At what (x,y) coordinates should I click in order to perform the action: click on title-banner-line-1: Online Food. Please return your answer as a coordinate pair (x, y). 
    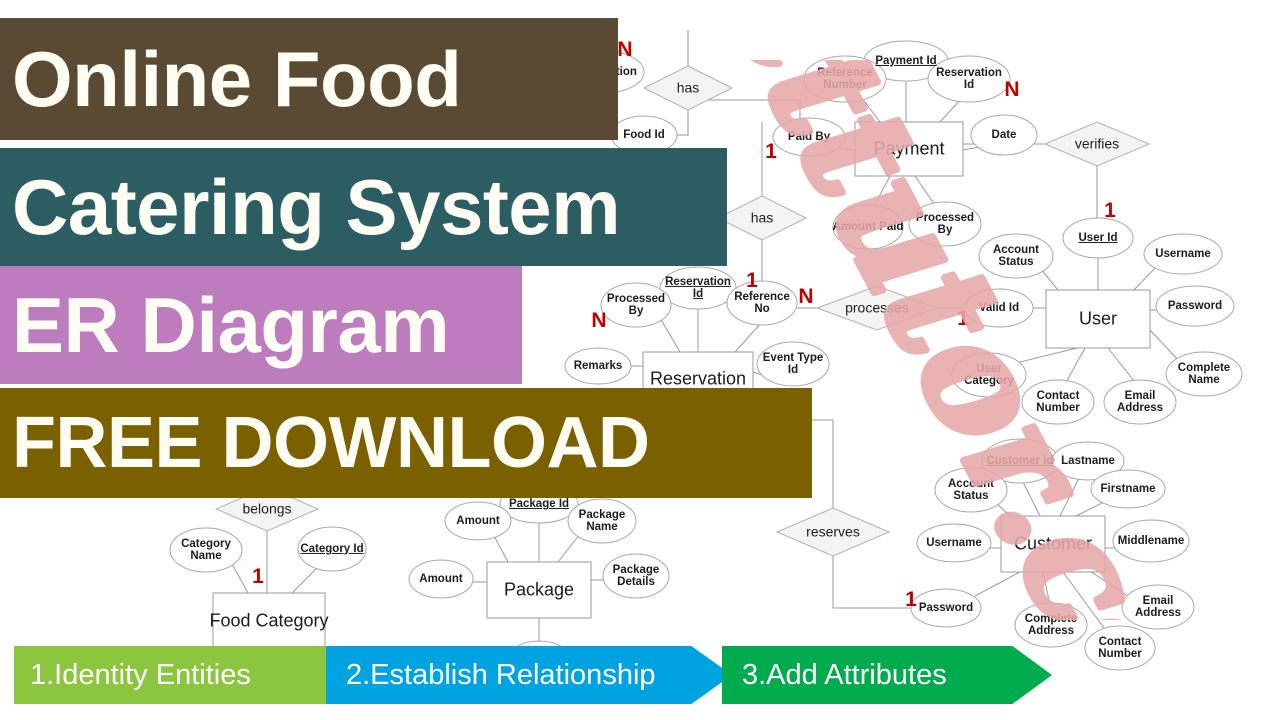
    Looking at the image, I should click on (309, 79).